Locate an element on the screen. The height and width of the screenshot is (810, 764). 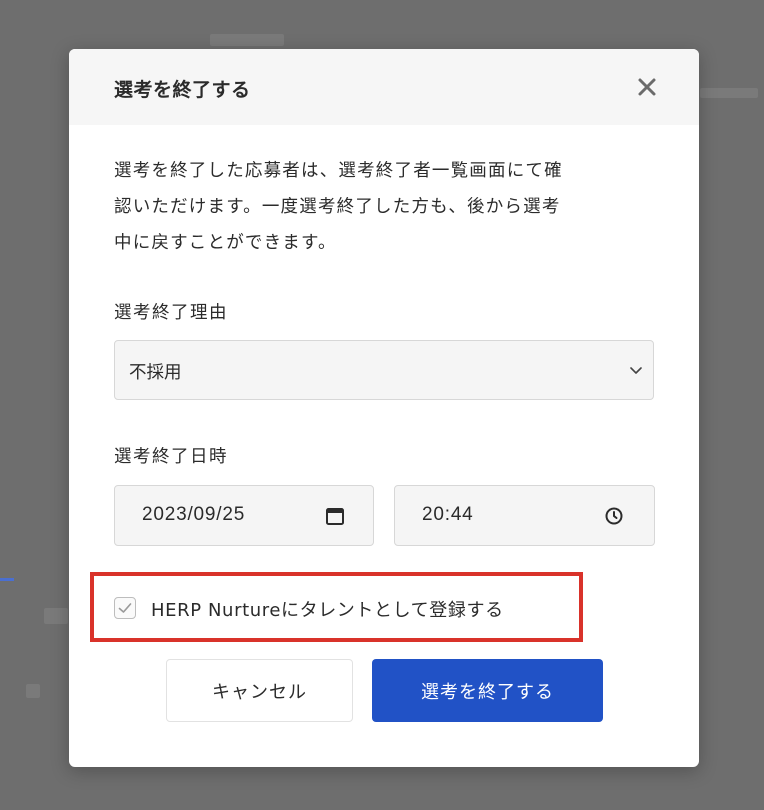
end-time-value: 20:44 is located at coordinates (448, 514).